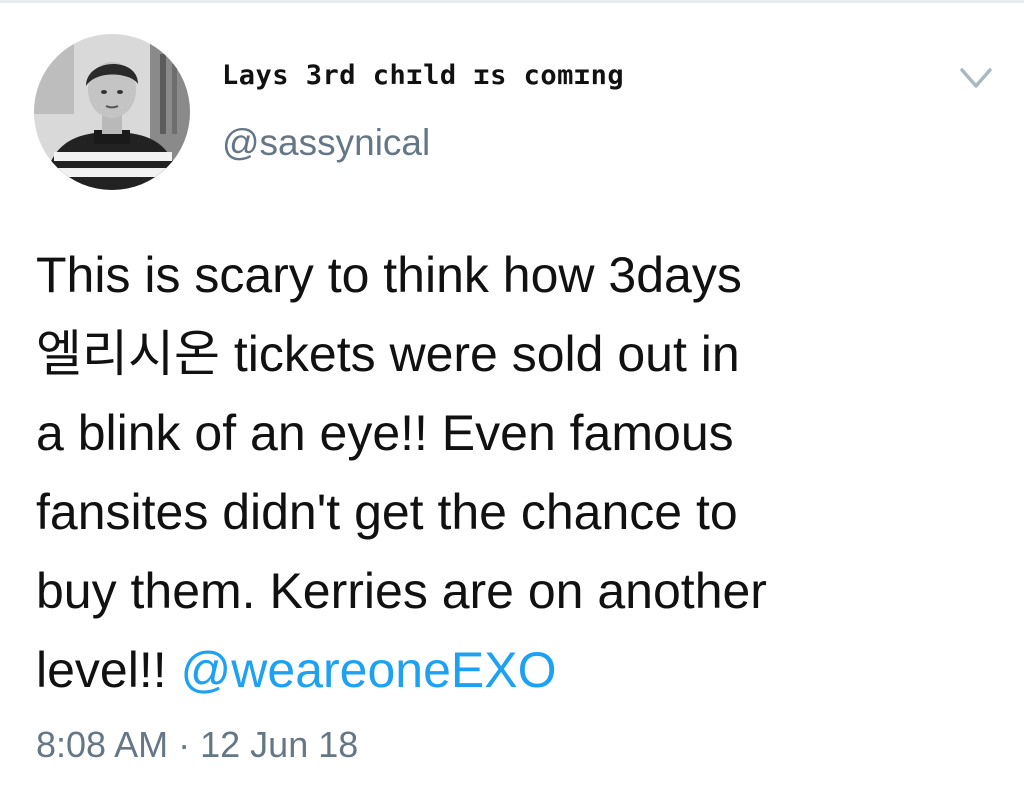 The width and height of the screenshot is (1024, 810). Describe the element at coordinates (385, 433) in the screenshot. I see `tweet-line: a blink of an eye!! Even famous` at that location.